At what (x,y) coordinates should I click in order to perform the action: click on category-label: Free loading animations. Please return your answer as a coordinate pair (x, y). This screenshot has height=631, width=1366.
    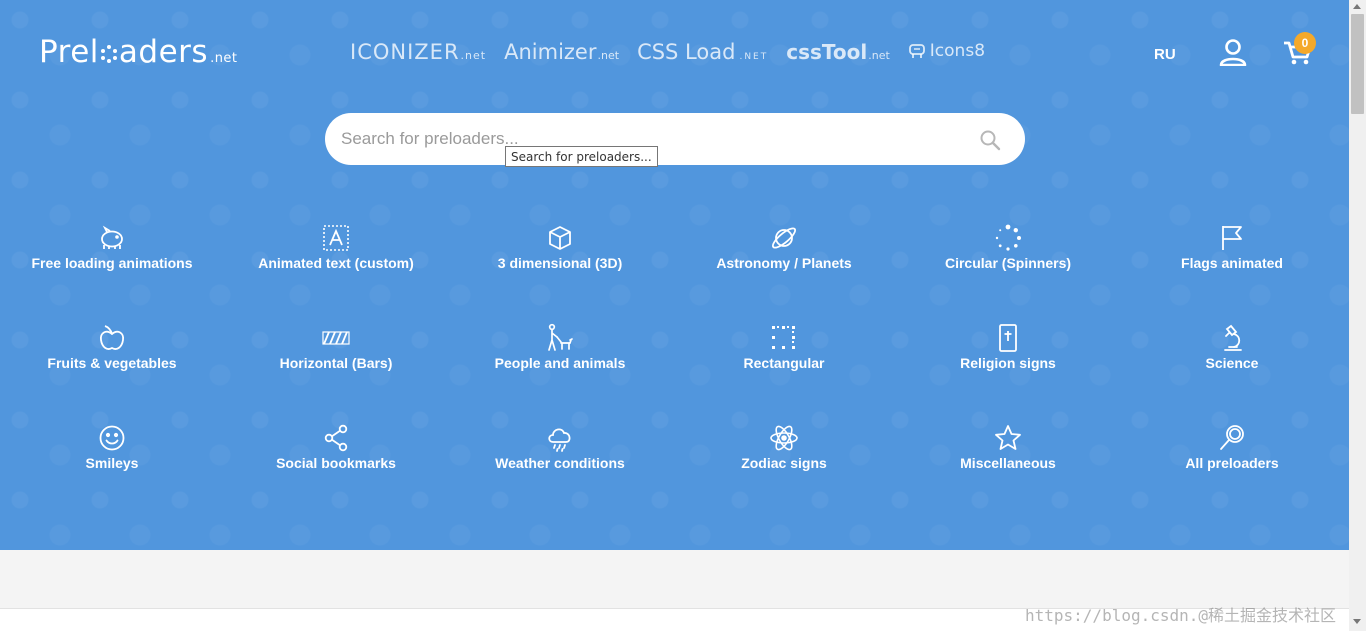
    Looking at the image, I should click on (112, 263).